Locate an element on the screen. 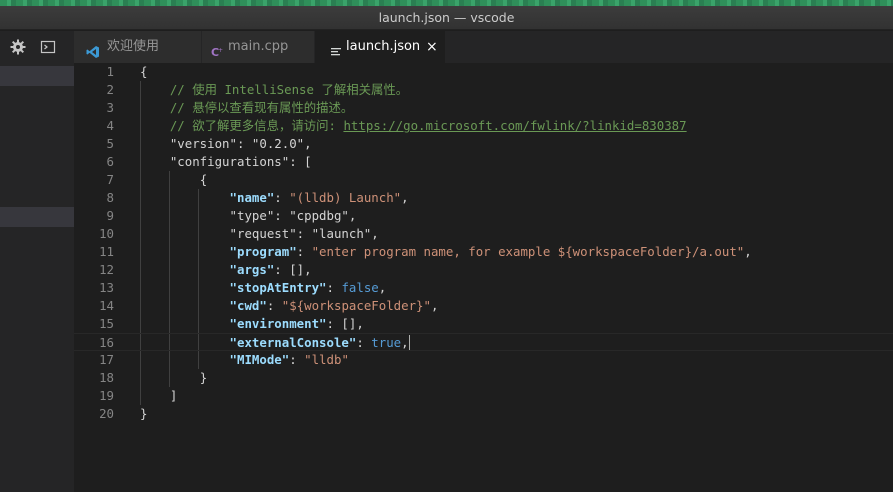 This screenshot has height=492, width=893. line-number: 16 is located at coordinates (106, 342).